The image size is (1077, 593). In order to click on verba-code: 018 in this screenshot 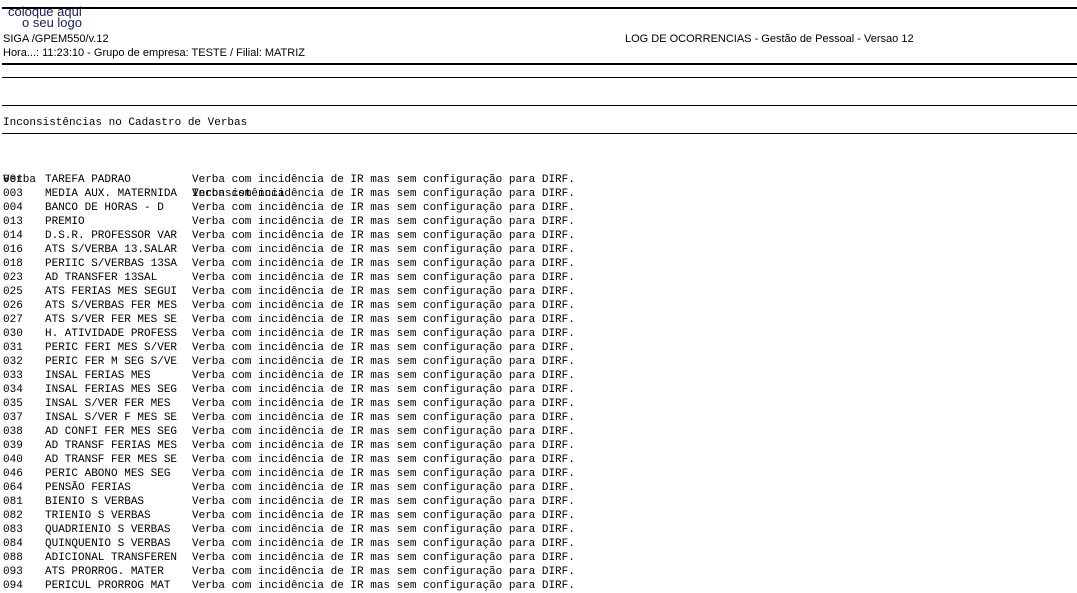, I will do `click(13, 264)`.